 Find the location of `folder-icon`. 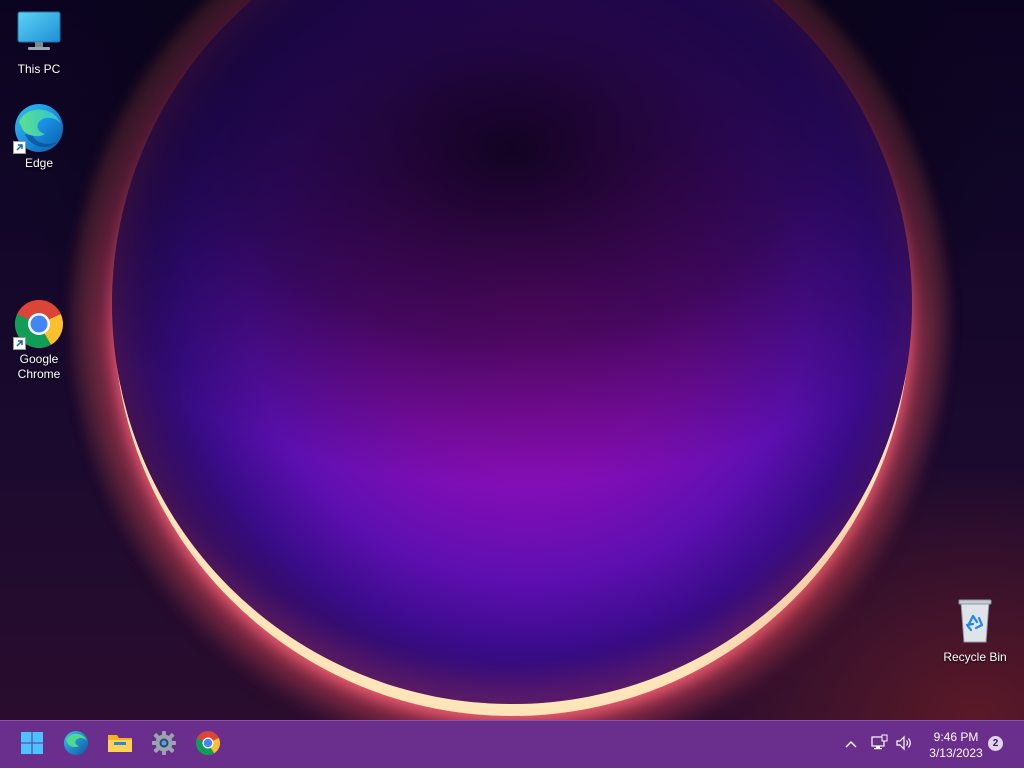

folder-icon is located at coordinates (120, 745).